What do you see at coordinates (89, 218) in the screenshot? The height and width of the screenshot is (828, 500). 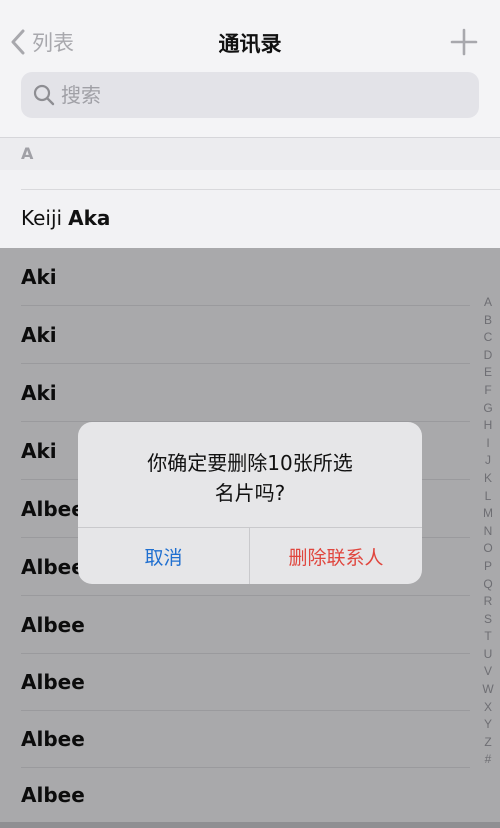 I see `contact-last-name: Aka` at bounding box center [89, 218].